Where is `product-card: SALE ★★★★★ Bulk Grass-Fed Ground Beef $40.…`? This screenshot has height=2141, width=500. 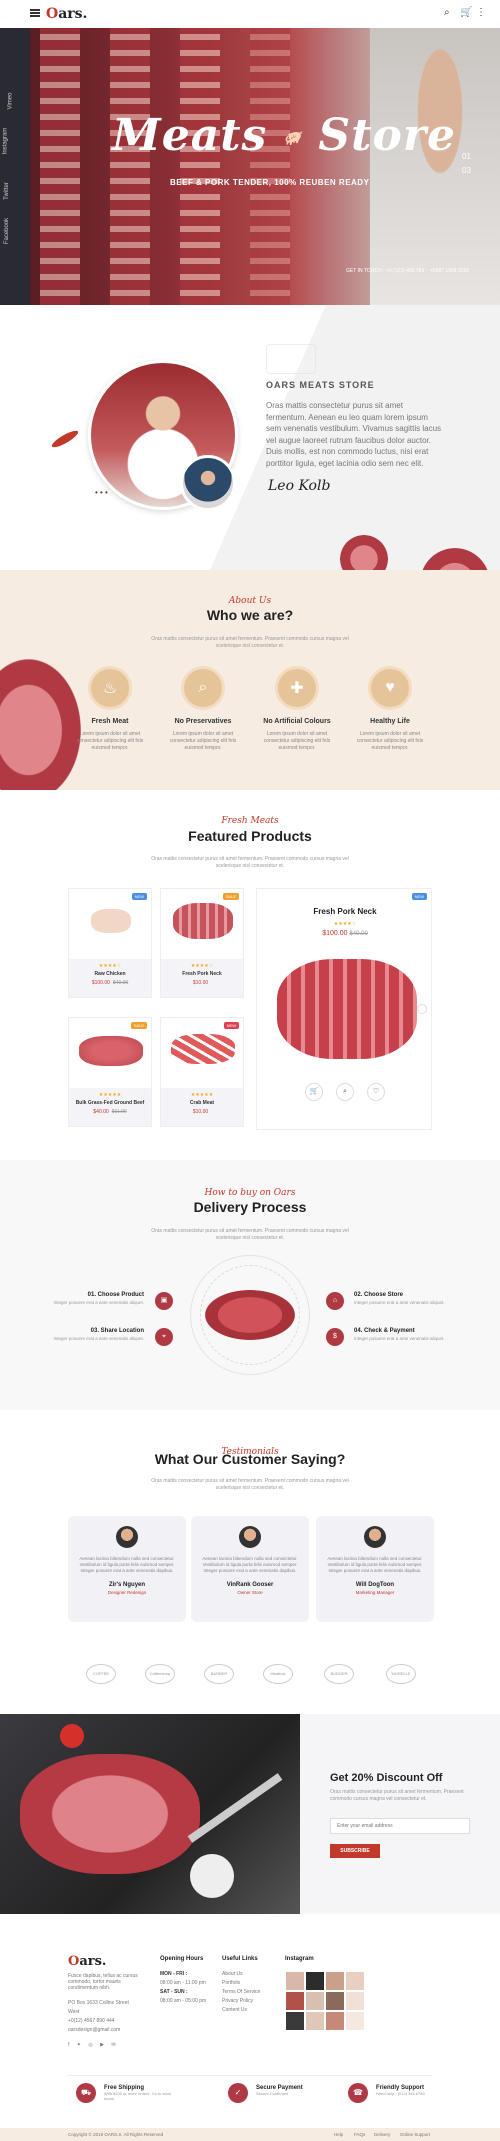
product-card: SALE ★★★★★ Bulk Grass-Fed Ground Beef $40.… is located at coordinates (110, 1072).